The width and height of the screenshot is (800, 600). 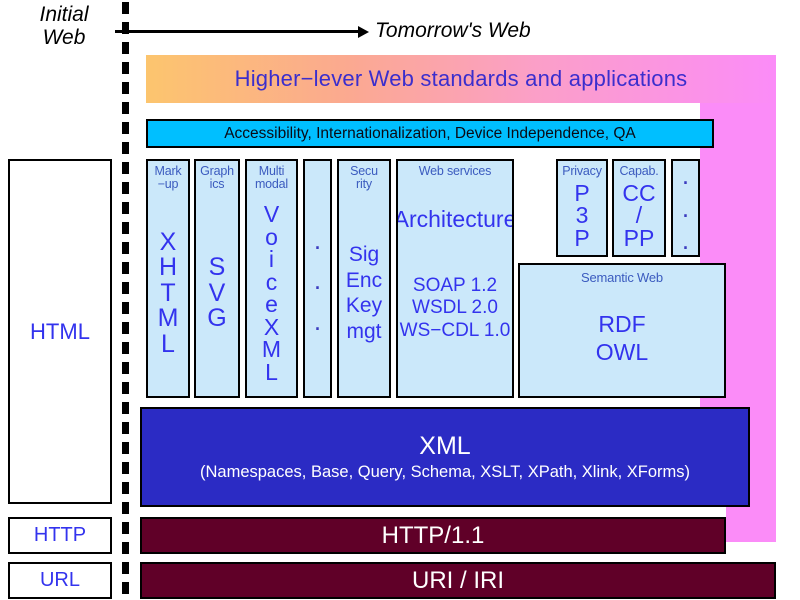 I want to click on legacy-box-http: HTTP, so click(x=60, y=535).